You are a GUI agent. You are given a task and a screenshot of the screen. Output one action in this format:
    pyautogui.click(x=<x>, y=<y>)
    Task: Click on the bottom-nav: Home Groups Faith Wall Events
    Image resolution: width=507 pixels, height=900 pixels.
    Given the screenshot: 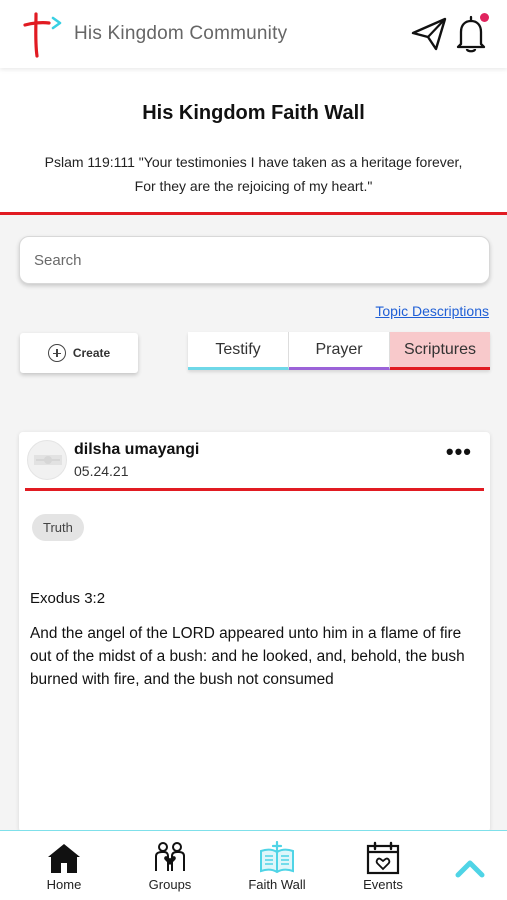 What is the action you would take?
    pyautogui.click(x=253, y=865)
    